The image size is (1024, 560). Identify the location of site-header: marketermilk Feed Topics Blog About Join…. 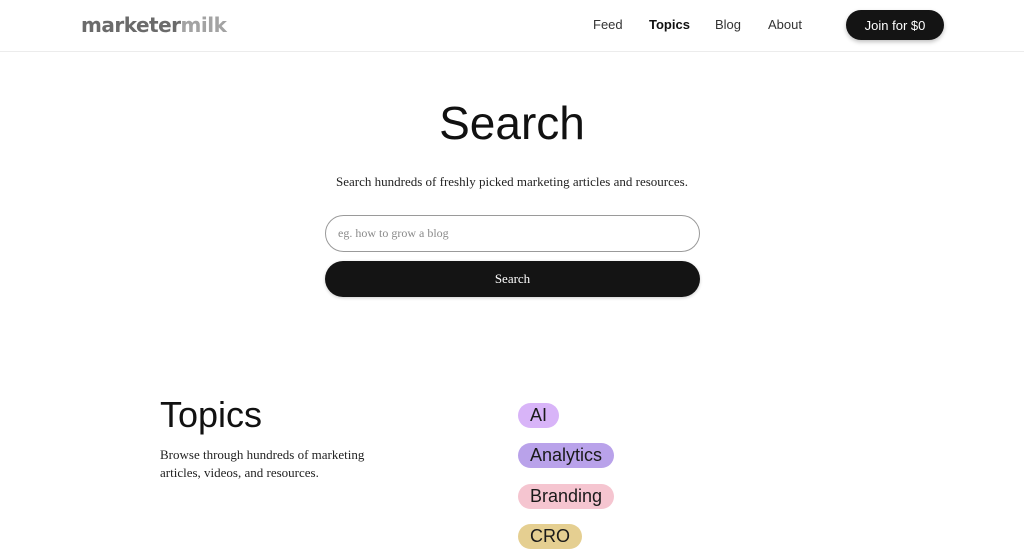
(512, 26).